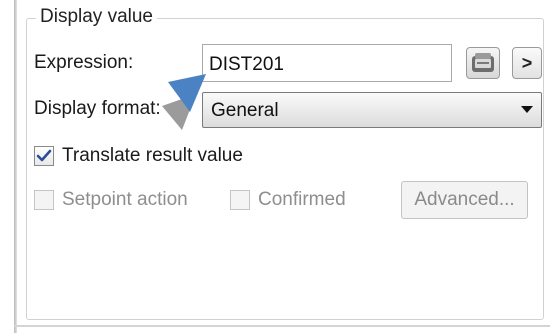 The height and width of the screenshot is (333, 550). Describe the element at coordinates (184, 102) in the screenshot. I see `pointer-arrow-icon` at that location.